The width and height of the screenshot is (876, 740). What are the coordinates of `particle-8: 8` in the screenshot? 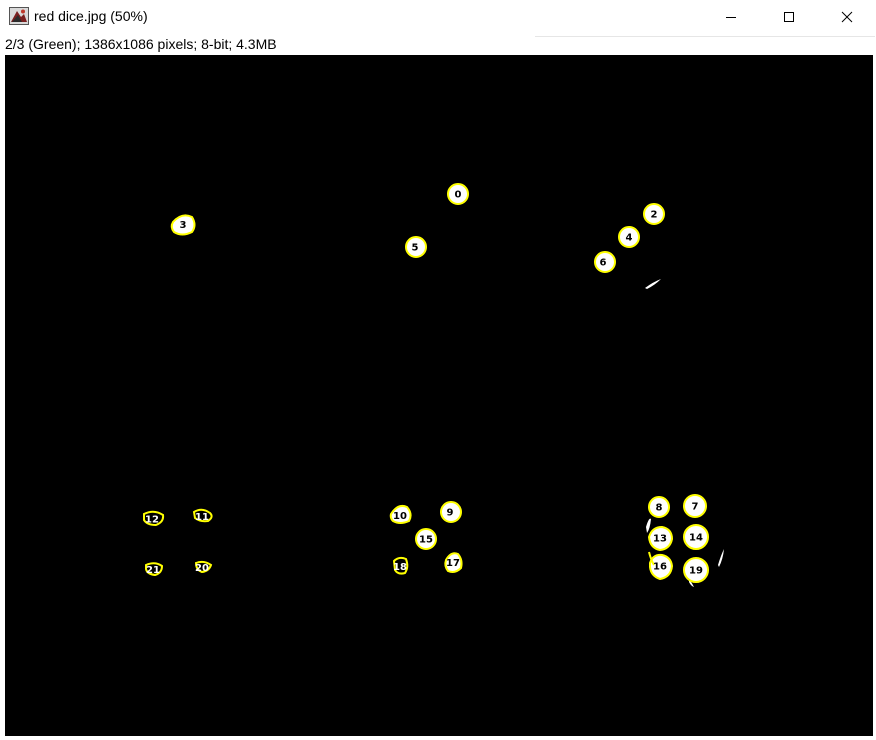 It's located at (659, 507).